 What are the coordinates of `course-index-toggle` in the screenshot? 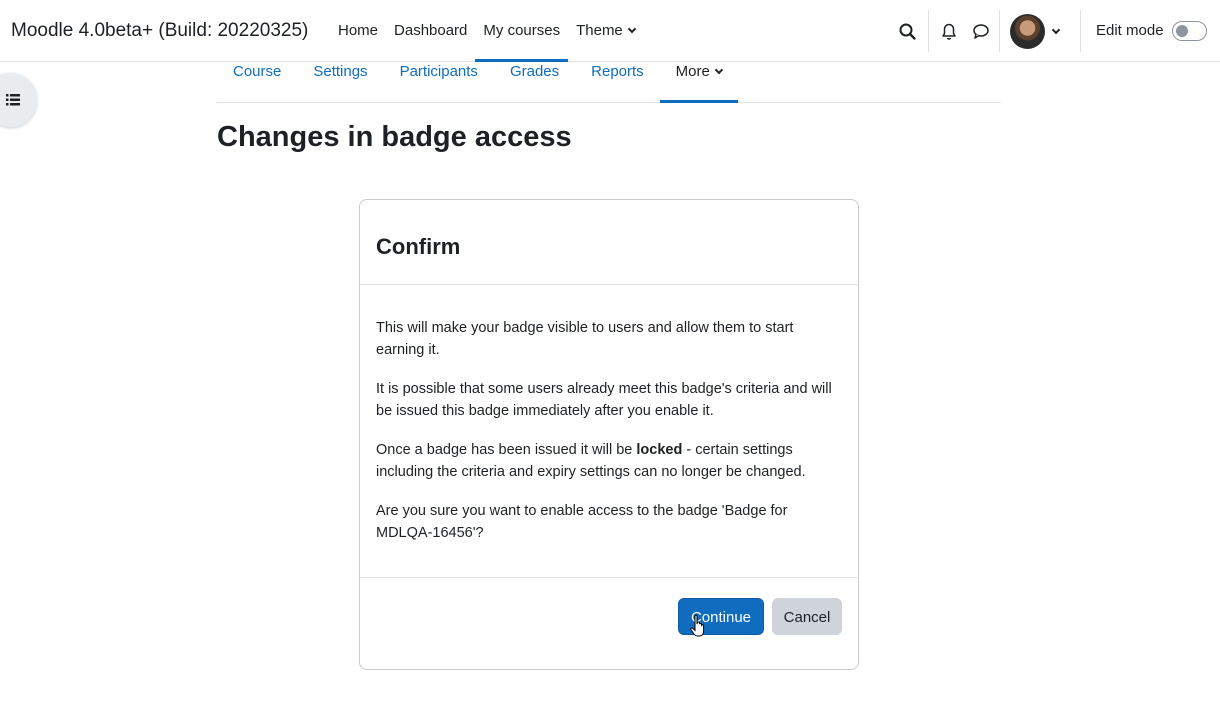 It's located at (18, 100).